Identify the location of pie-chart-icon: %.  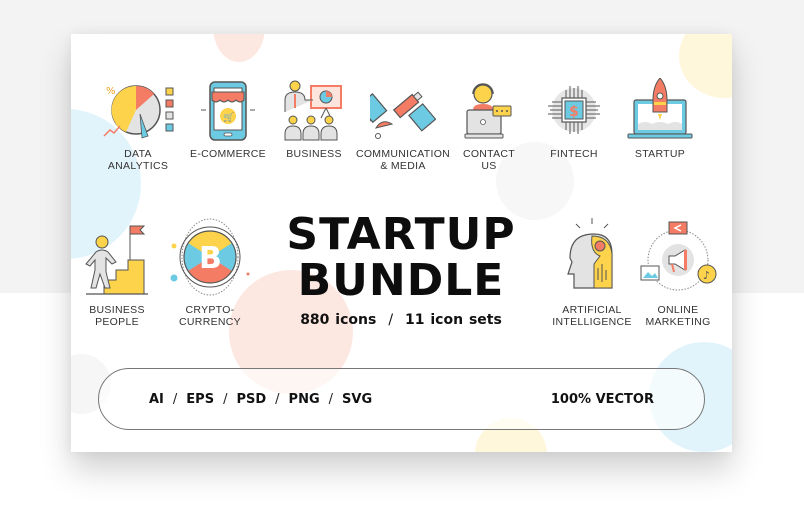
(138, 112).